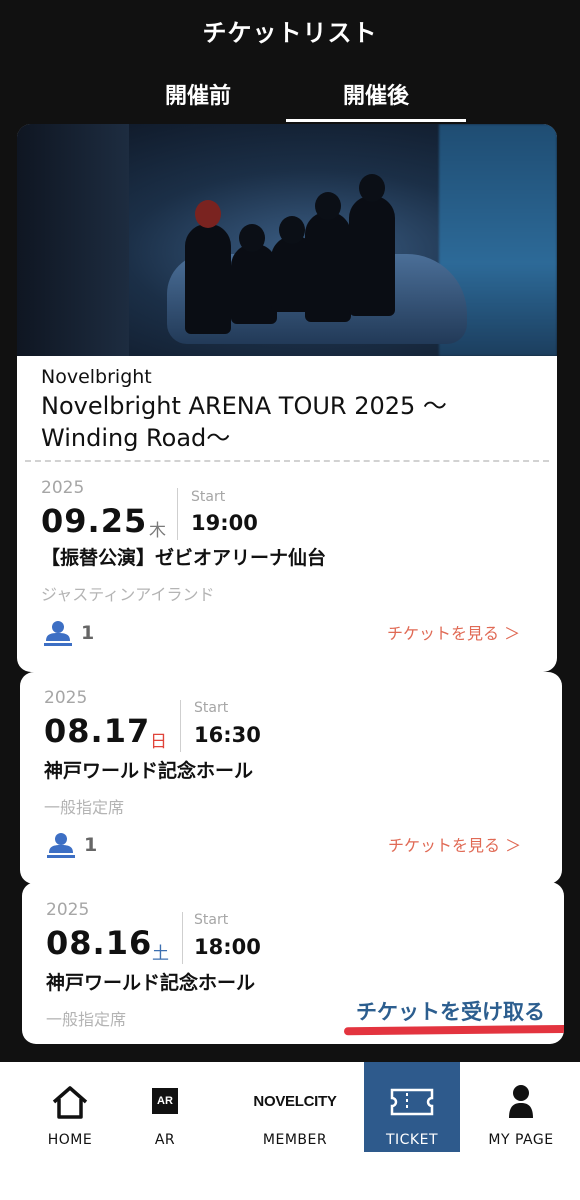 The width and height of the screenshot is (580, 1200). What do you see at coordinates (295, 1101) in the screenshot?
I see `novelcity-logo: NOVELCITY` at bounding box center [295, 1101].